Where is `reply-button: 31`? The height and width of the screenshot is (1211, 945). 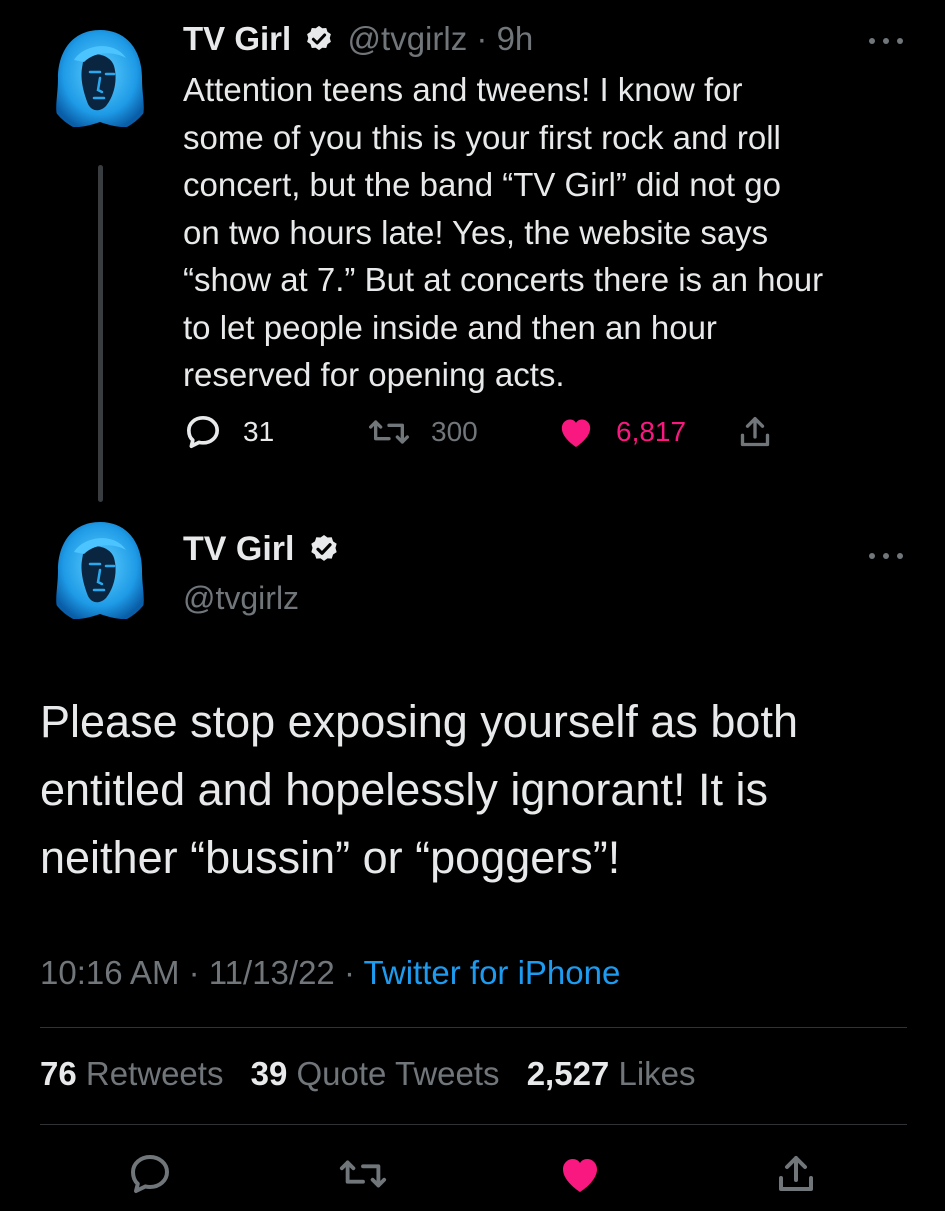
reply-button: 31 is located at coordinates (228, 432).